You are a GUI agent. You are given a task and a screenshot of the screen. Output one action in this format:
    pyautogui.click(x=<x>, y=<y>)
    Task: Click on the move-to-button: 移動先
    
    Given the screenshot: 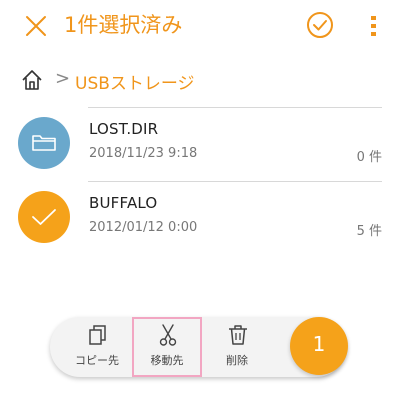 What is the action you would take?
    pyautogui.click(x=167, y=347)
    